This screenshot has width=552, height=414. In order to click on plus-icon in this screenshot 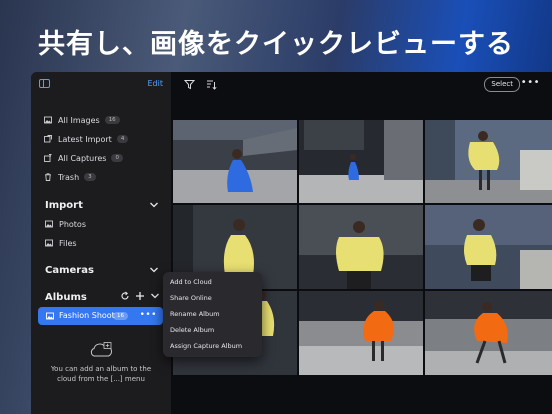, I will do `click(140, 296)`.